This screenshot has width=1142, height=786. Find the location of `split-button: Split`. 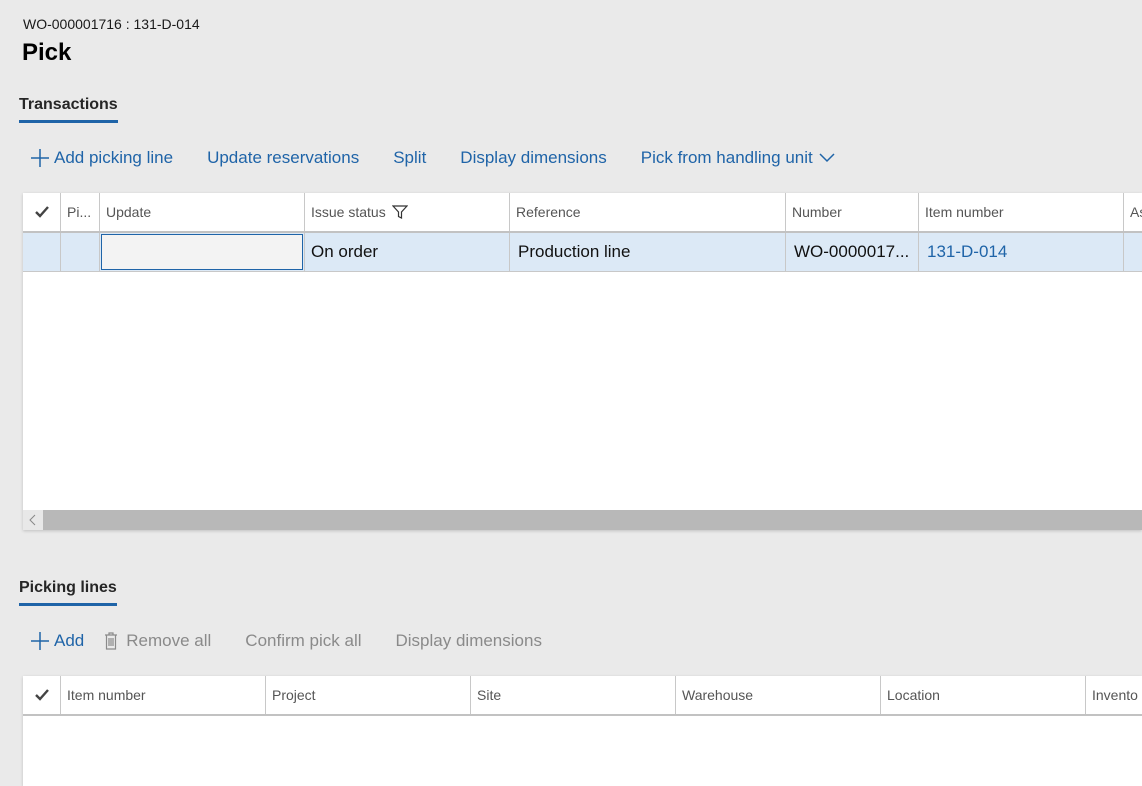

split-button: Split is located at coordinates (409, 158).